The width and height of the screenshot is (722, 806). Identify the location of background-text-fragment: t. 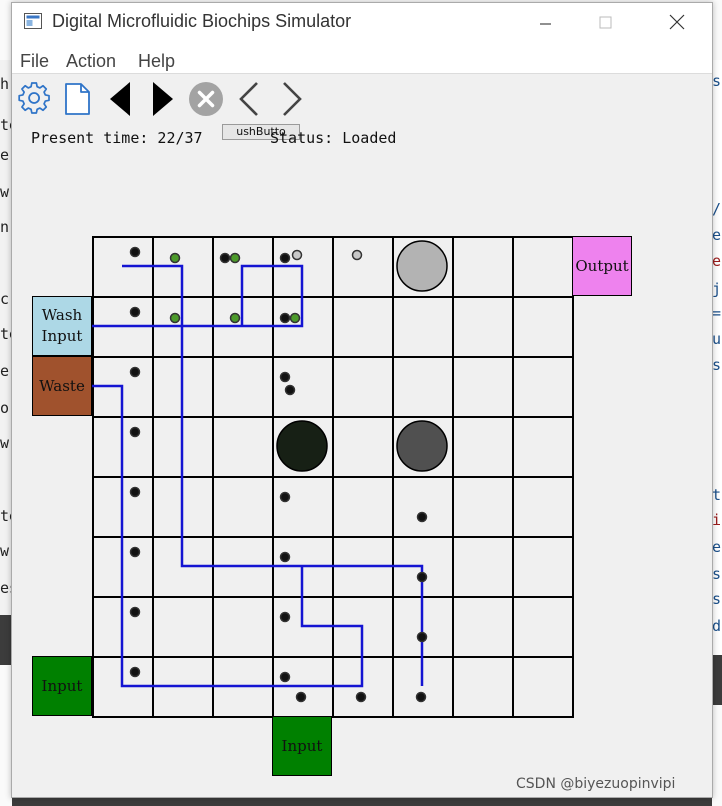
(717, 495).